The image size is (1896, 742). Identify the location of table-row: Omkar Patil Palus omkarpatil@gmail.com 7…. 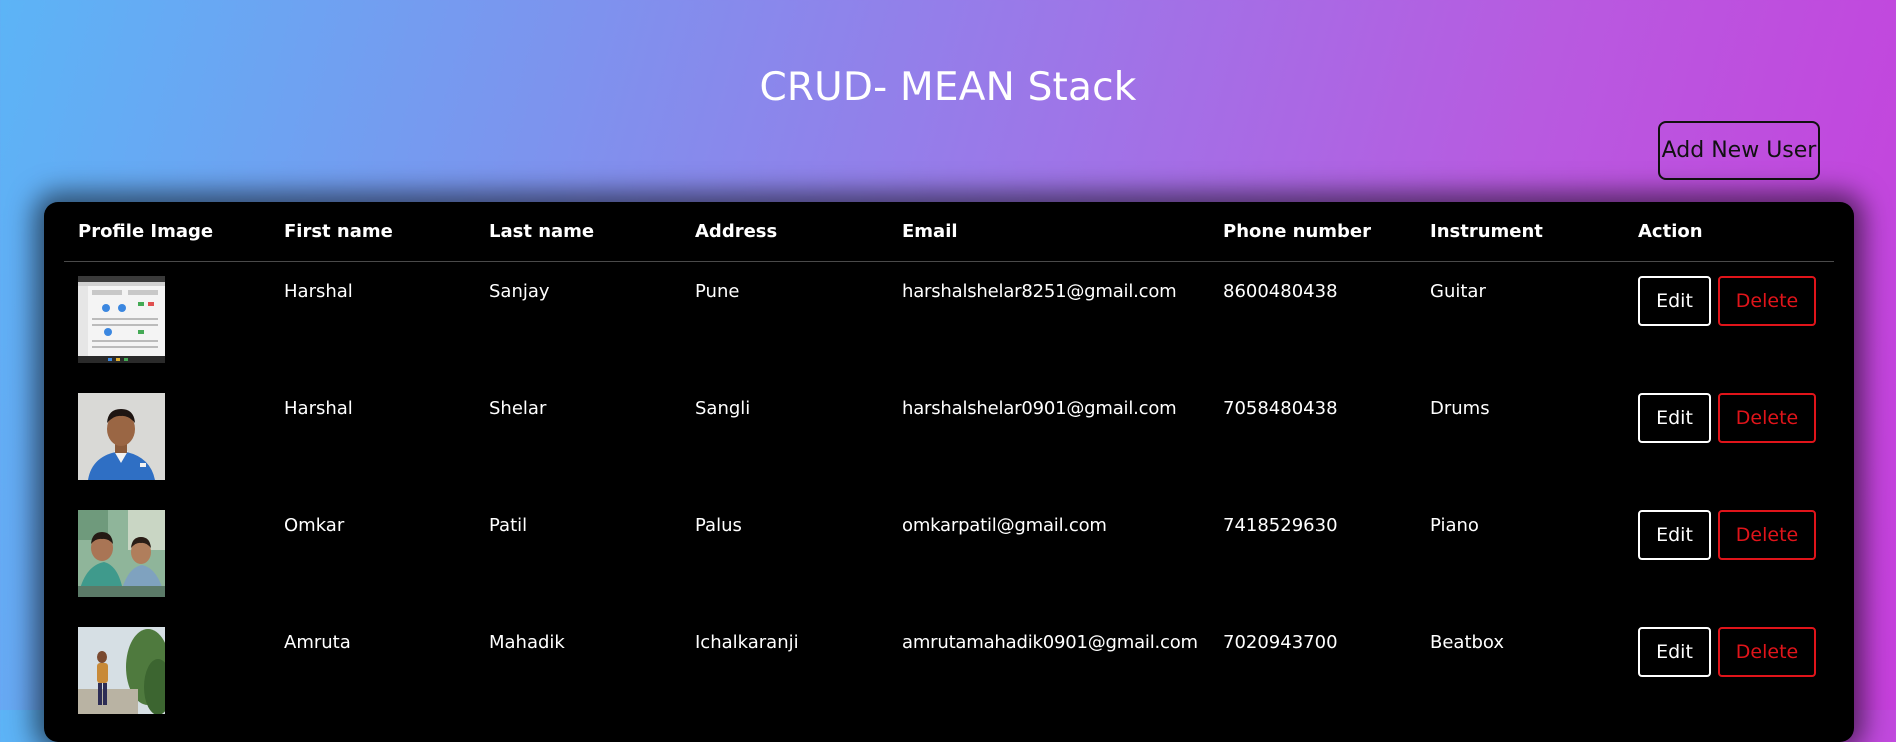
(949, 554).